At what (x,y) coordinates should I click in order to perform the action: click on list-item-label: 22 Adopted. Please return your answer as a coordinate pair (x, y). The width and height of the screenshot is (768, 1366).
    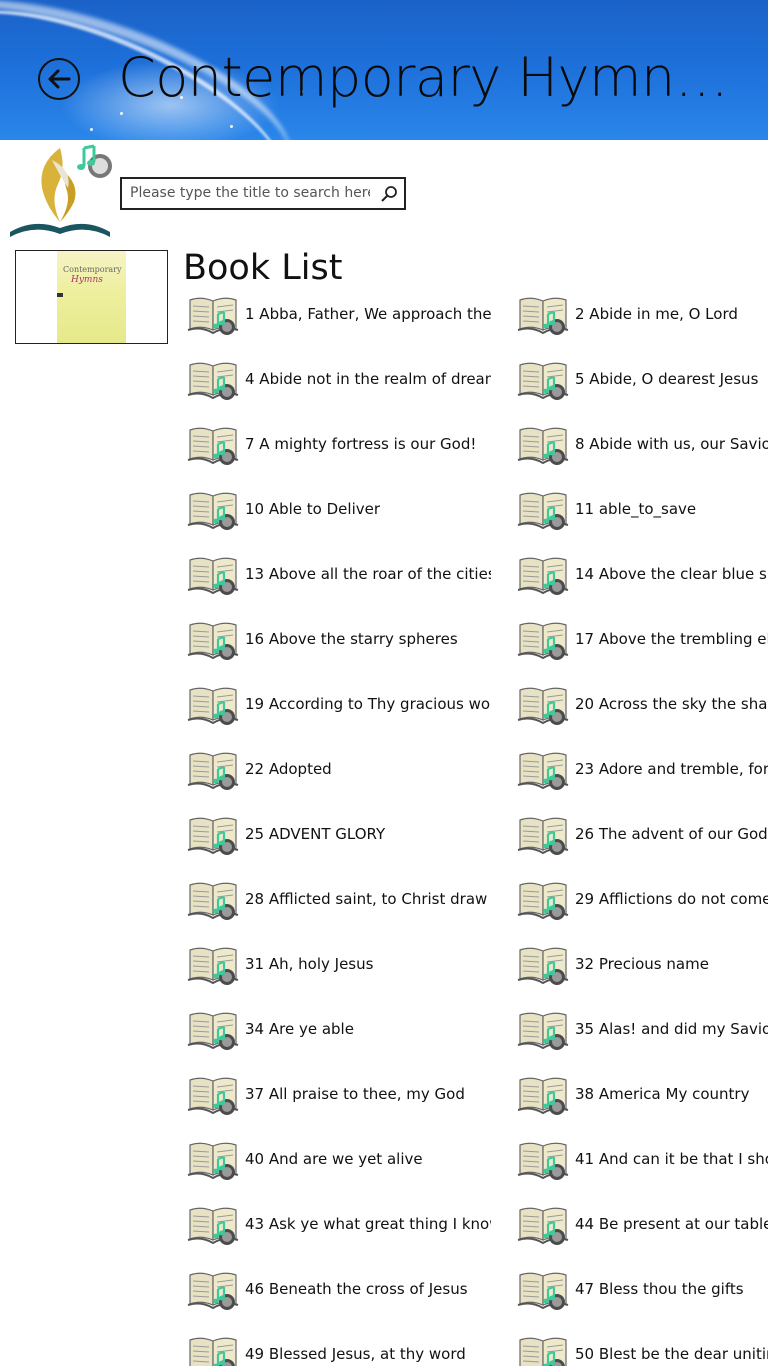
    Looking at the image, I should click on (288, 769).